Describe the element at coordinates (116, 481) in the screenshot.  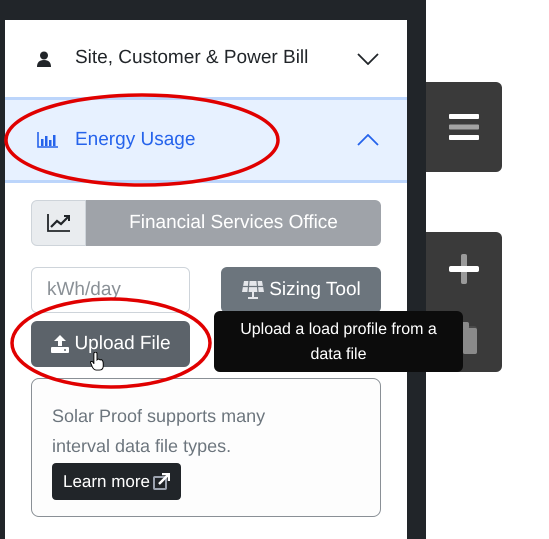
I see `learn-more-button: Learn more` at that location.